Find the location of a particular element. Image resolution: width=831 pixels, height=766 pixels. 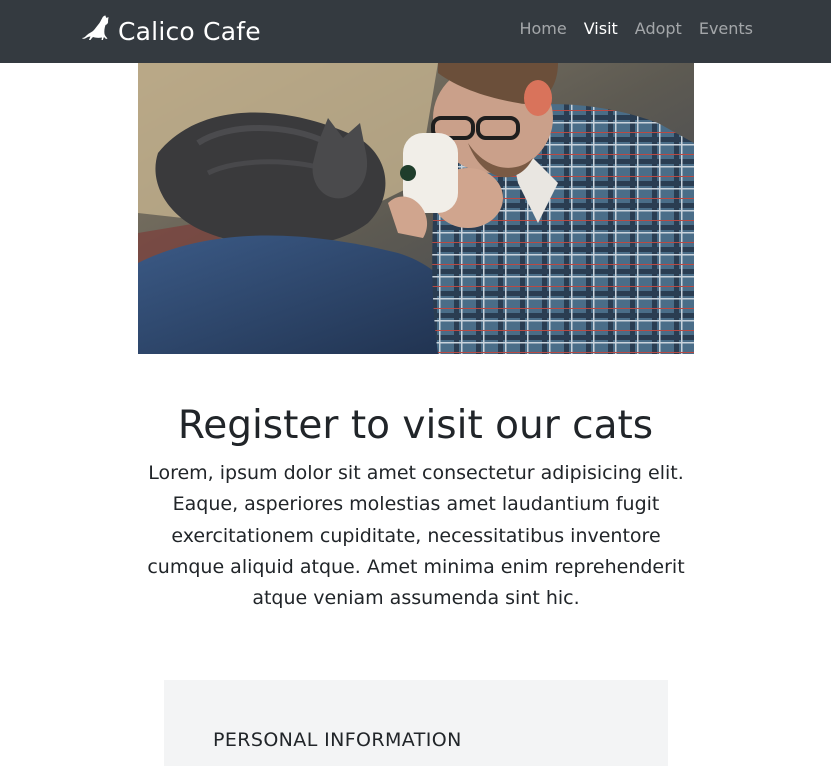

nav-adopt: Adopt is located at coordinates (658, 29).